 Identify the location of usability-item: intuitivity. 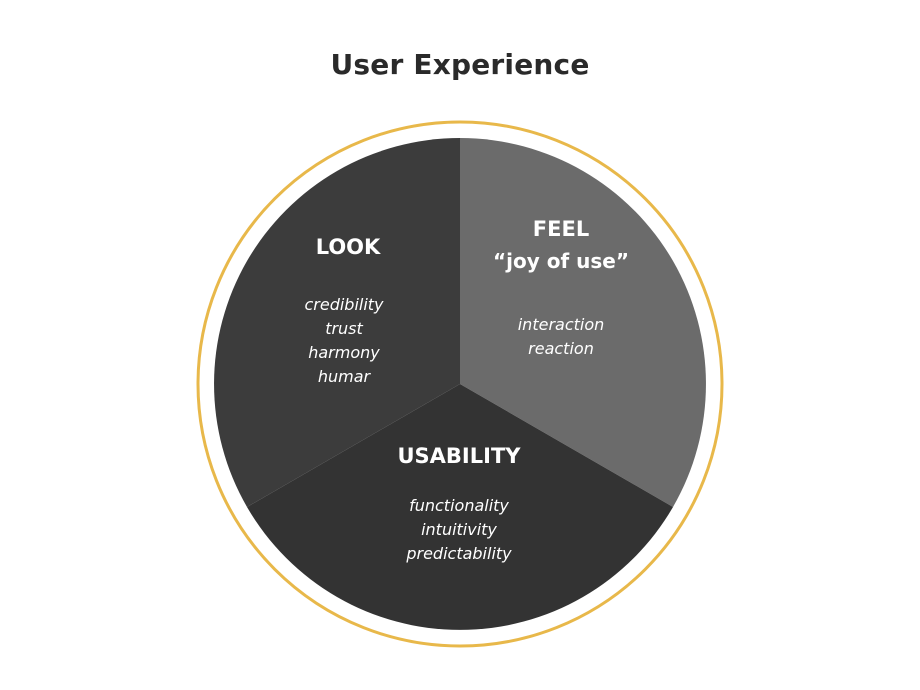
(459, 529).